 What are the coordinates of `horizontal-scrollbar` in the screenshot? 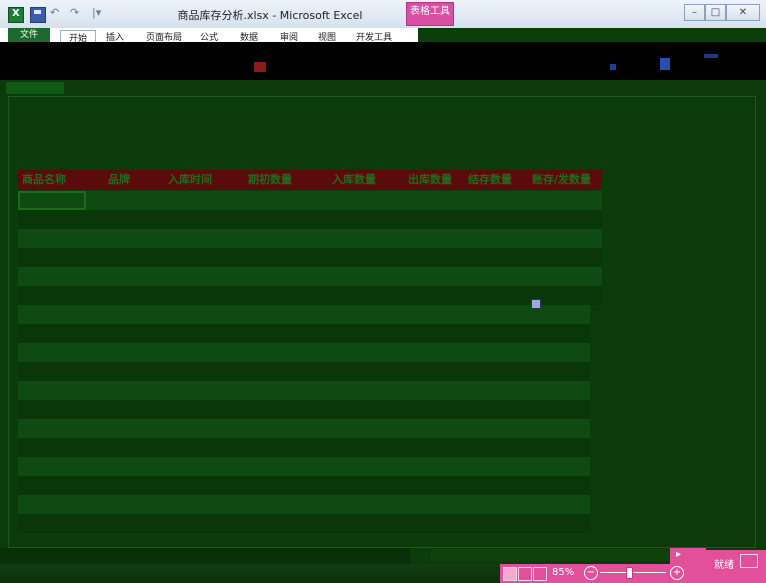 It's located at (565, 555).